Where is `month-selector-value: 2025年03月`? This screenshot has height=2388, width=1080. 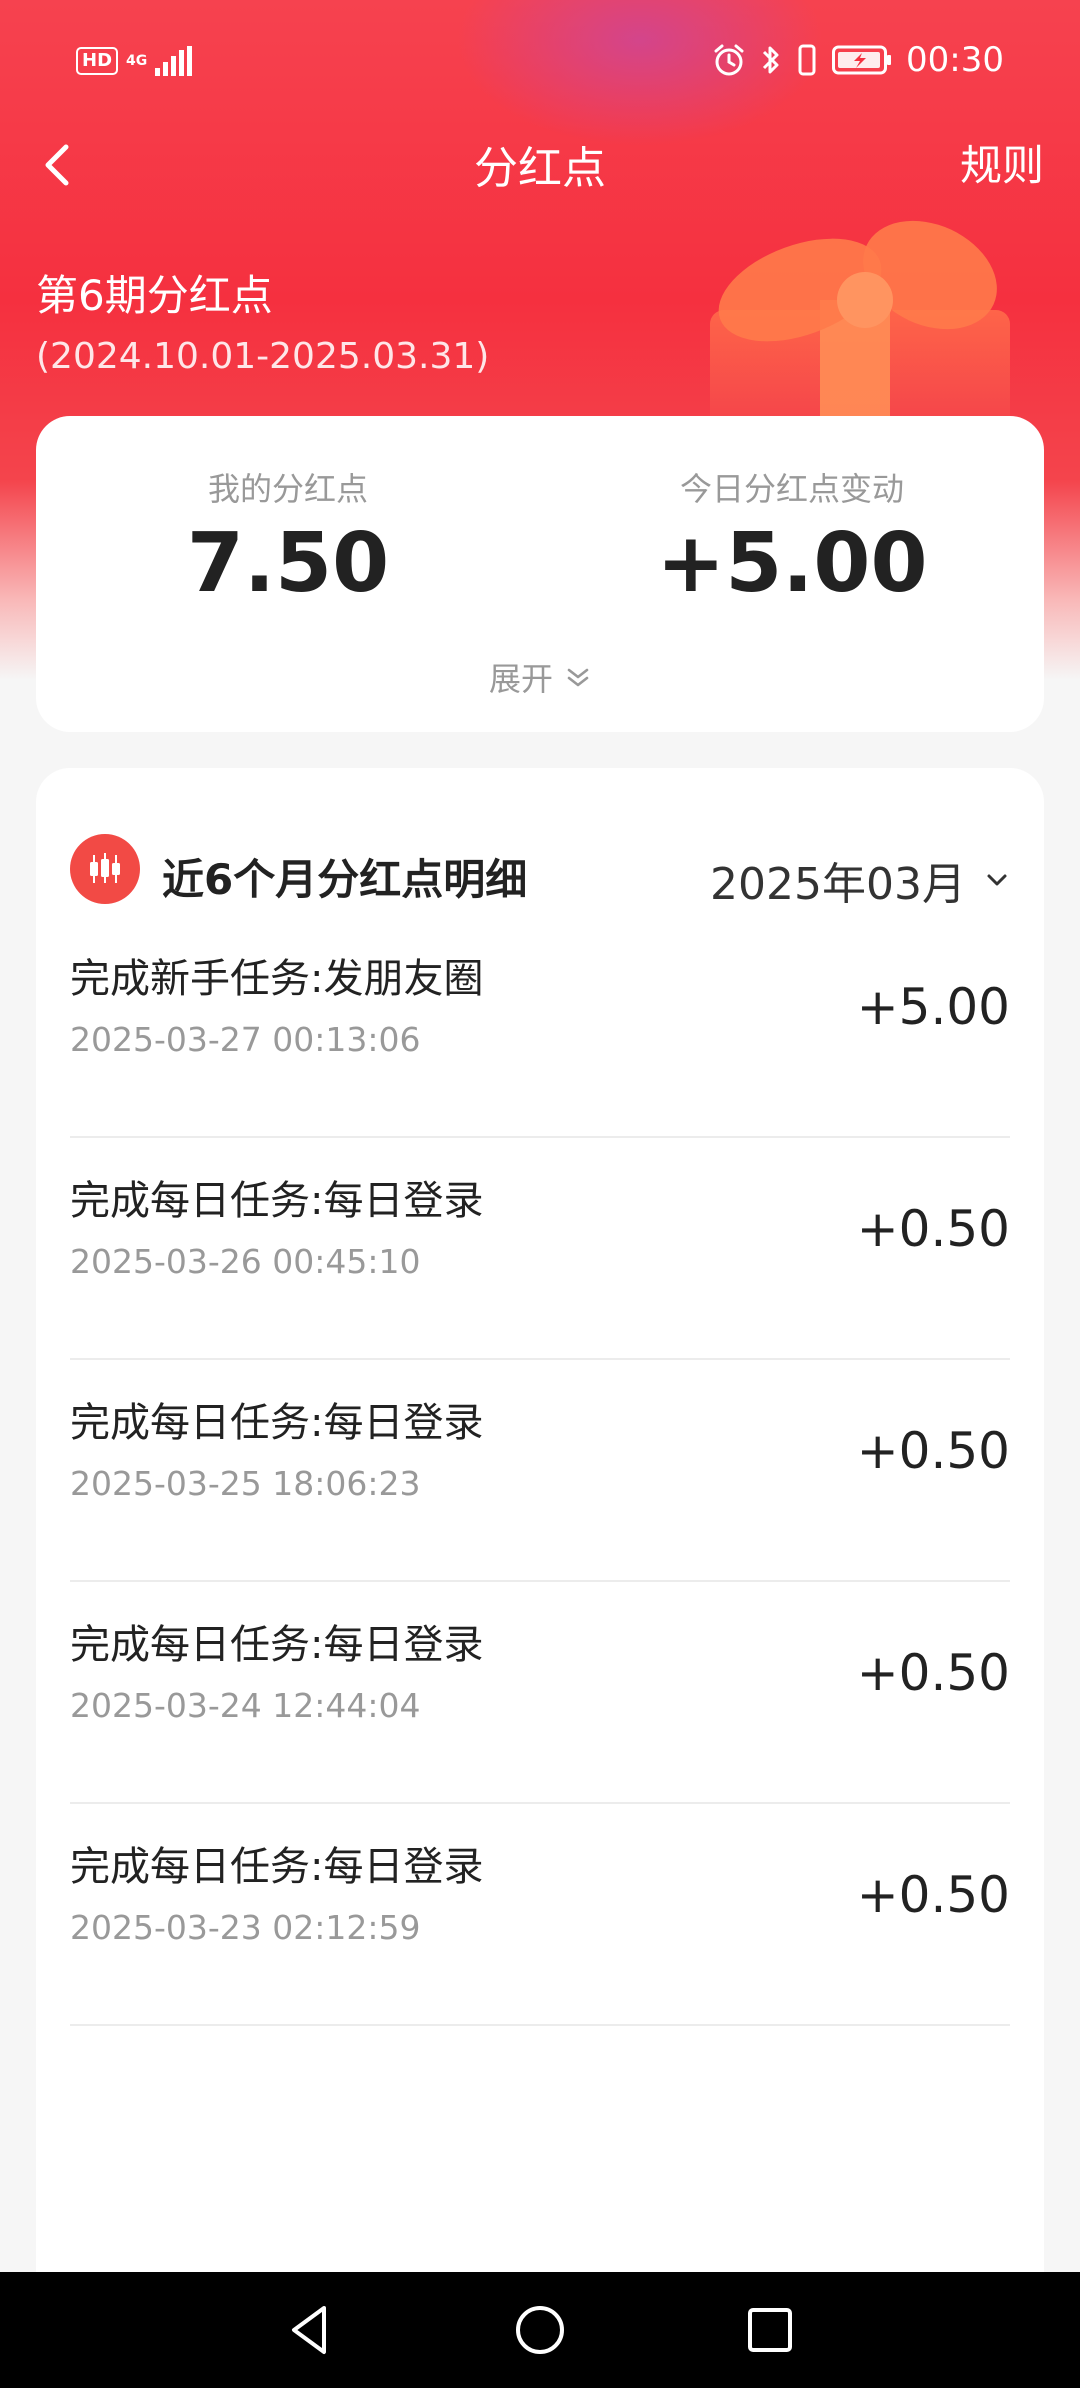 month-selector-value: 2025年03月 is located at coordinates (838, 884).